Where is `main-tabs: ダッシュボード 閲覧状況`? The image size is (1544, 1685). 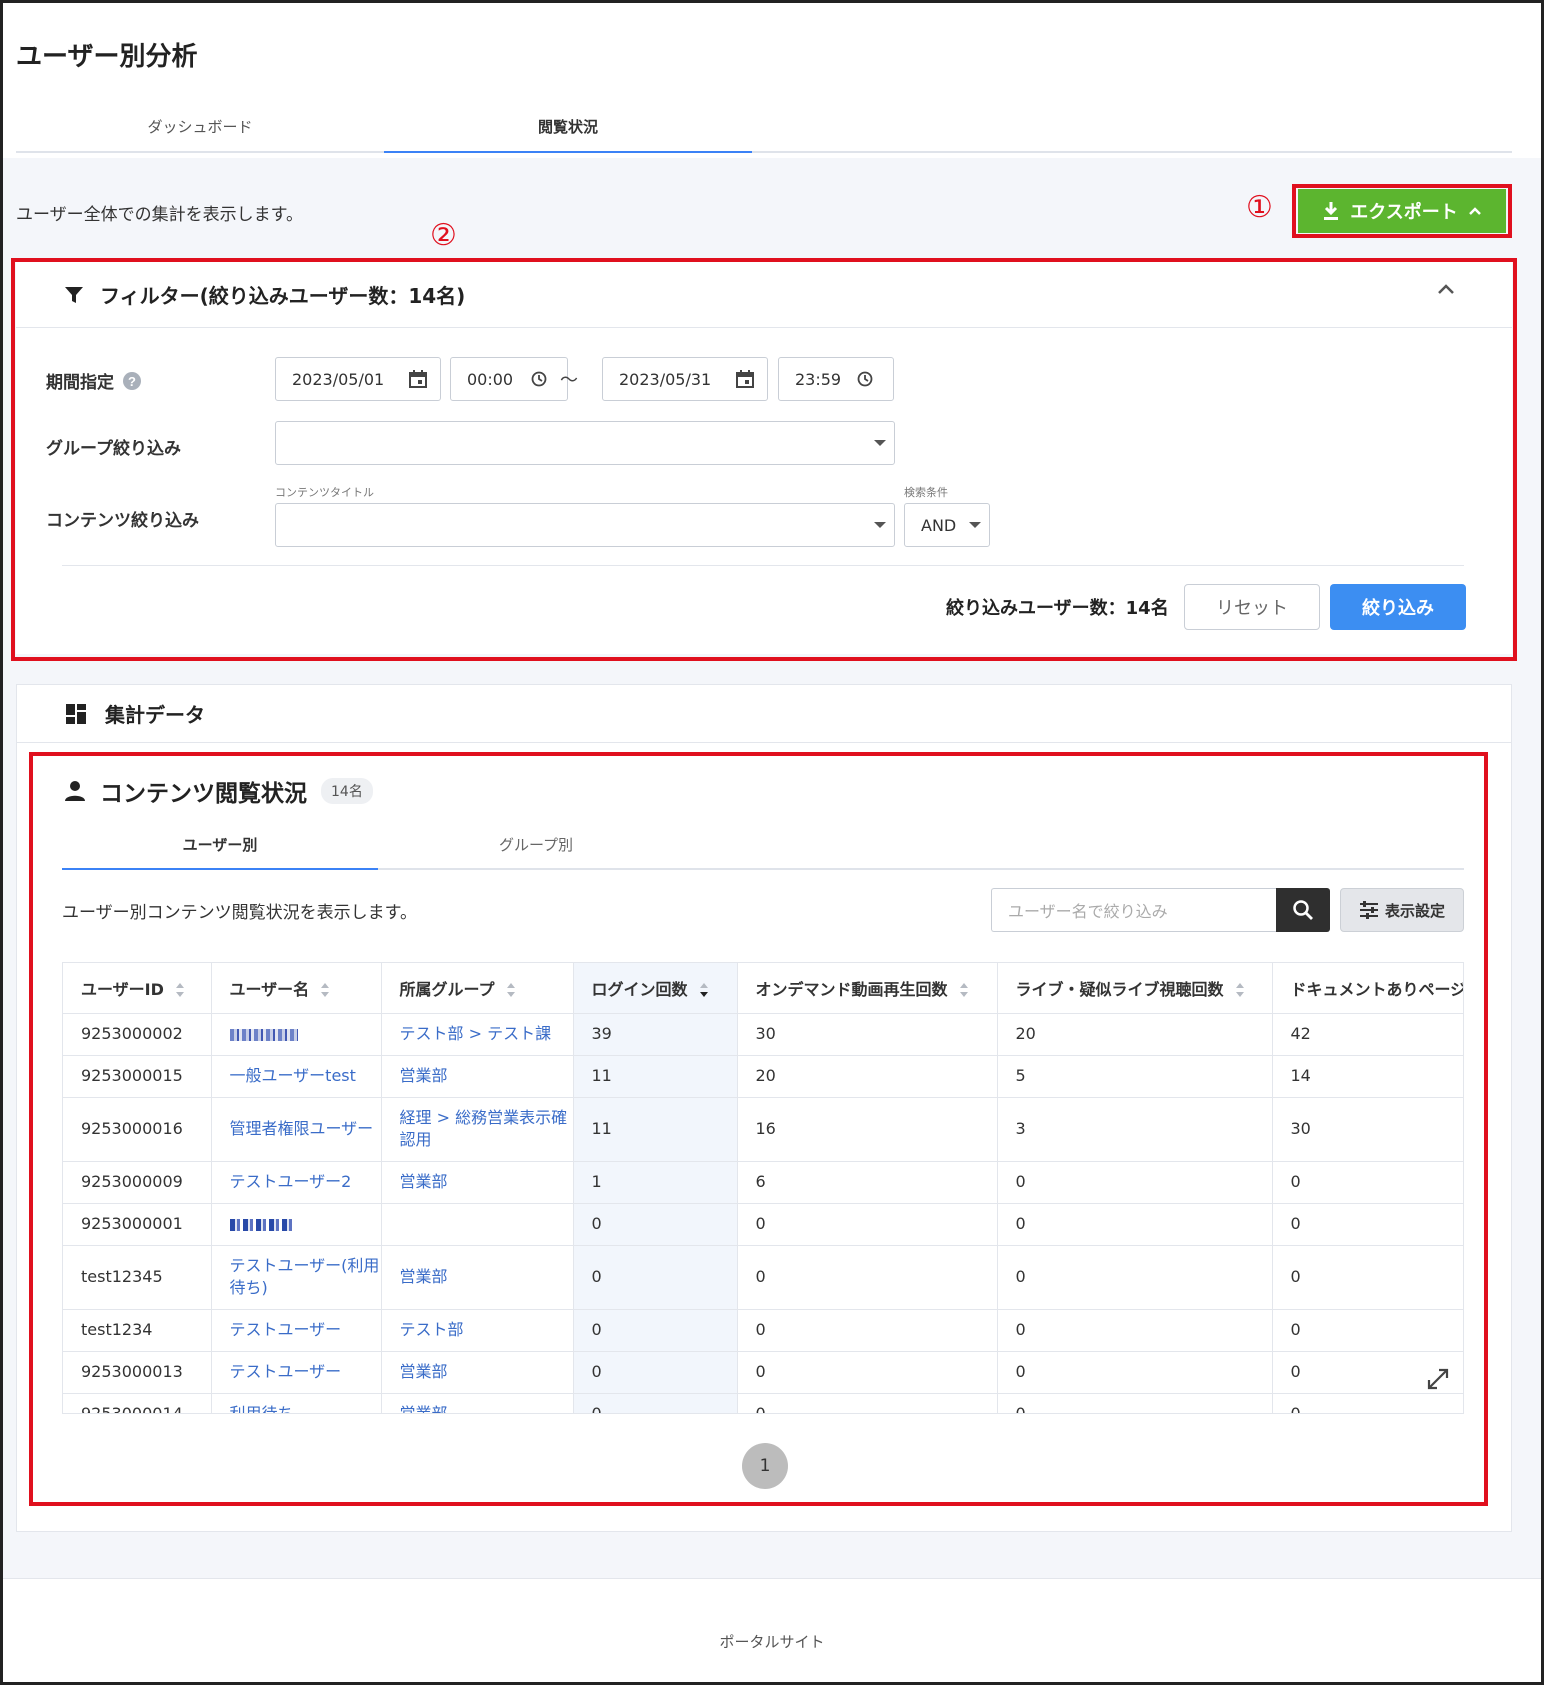 main-tabs: ダッシュボード 閲覧状況 is located at coordinates (764, 130).